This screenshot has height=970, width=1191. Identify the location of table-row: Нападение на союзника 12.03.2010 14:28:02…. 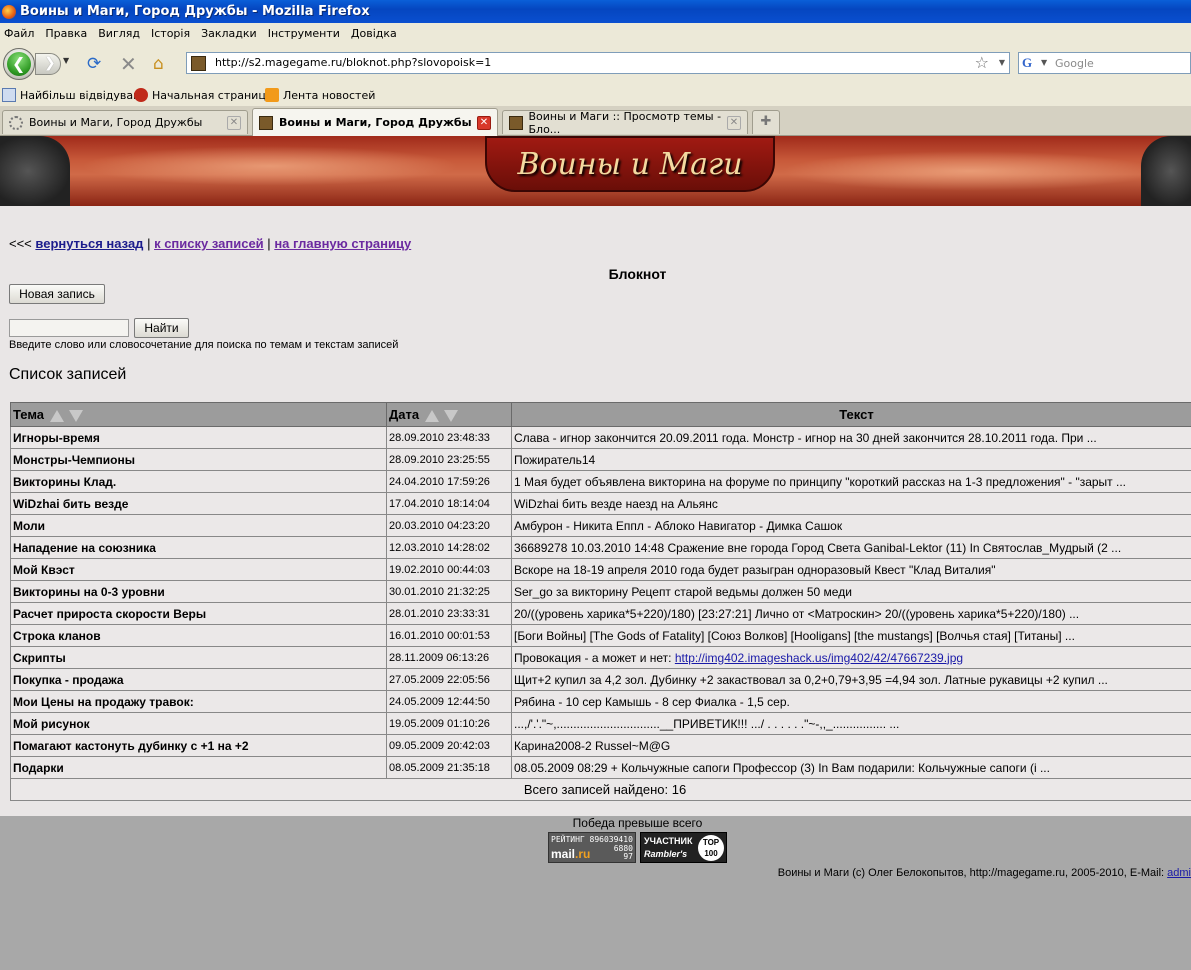
(600, 547).